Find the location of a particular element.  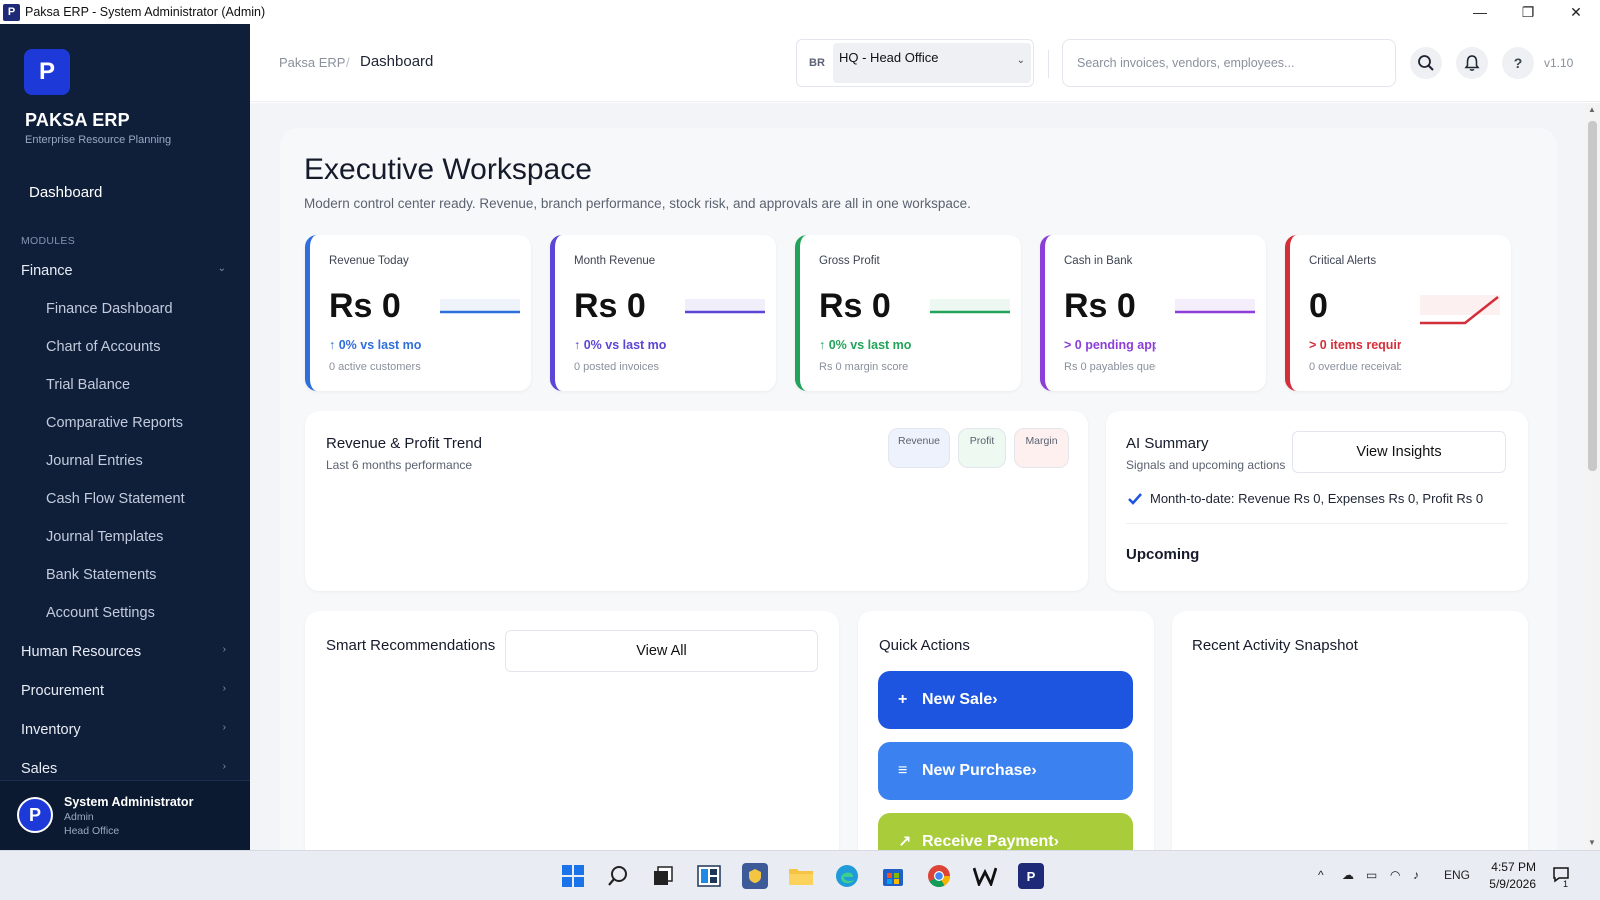

sidebar-item-journal-templates: Journal Templates is located at coordinates (104, 537).